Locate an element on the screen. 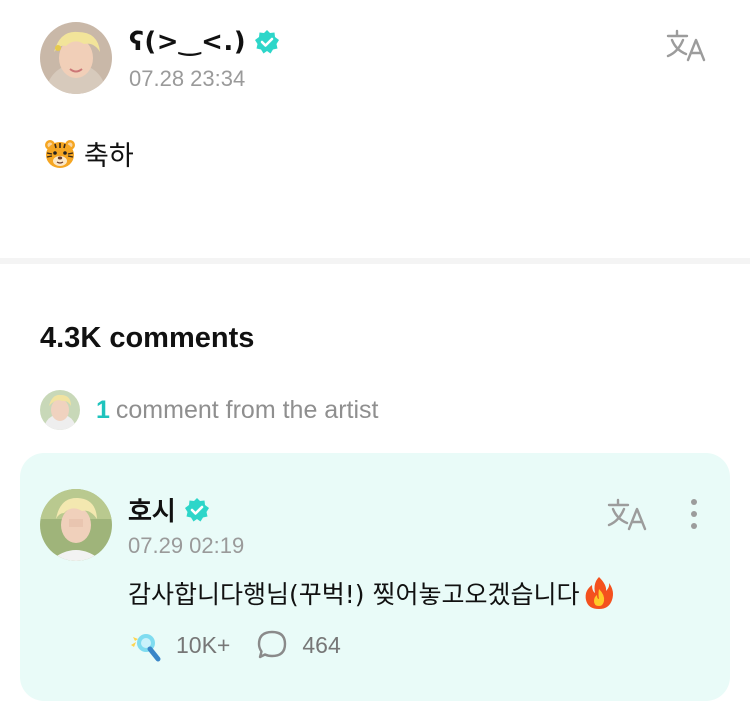  more-options-icon is located at coordinates (694, 515).